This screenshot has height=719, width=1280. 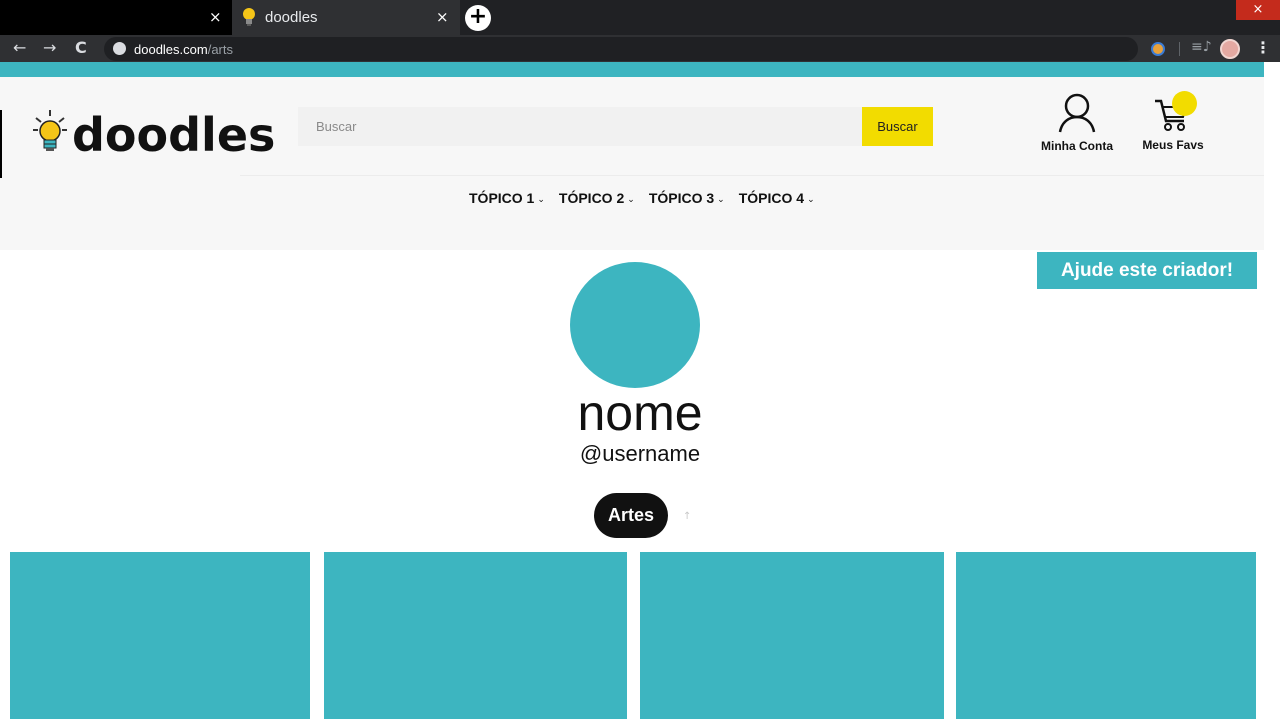 I want to click on topic-label: TÓPICO 3, so click(x=681, y=198).